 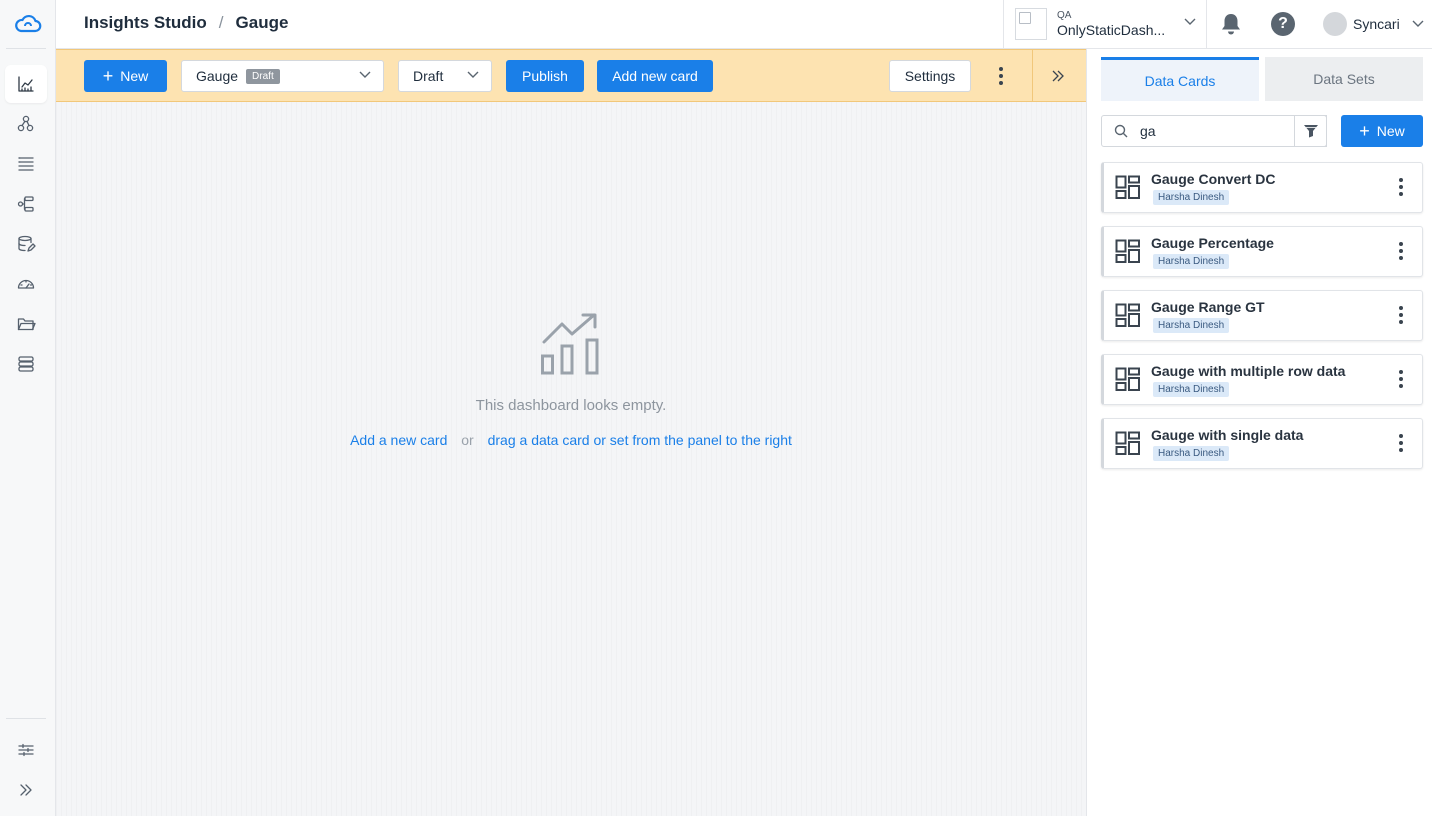 What do you see at coordinates (1231, 26) in the screenshot?
I see `bell-icon` at bounding box center [1231, 26].